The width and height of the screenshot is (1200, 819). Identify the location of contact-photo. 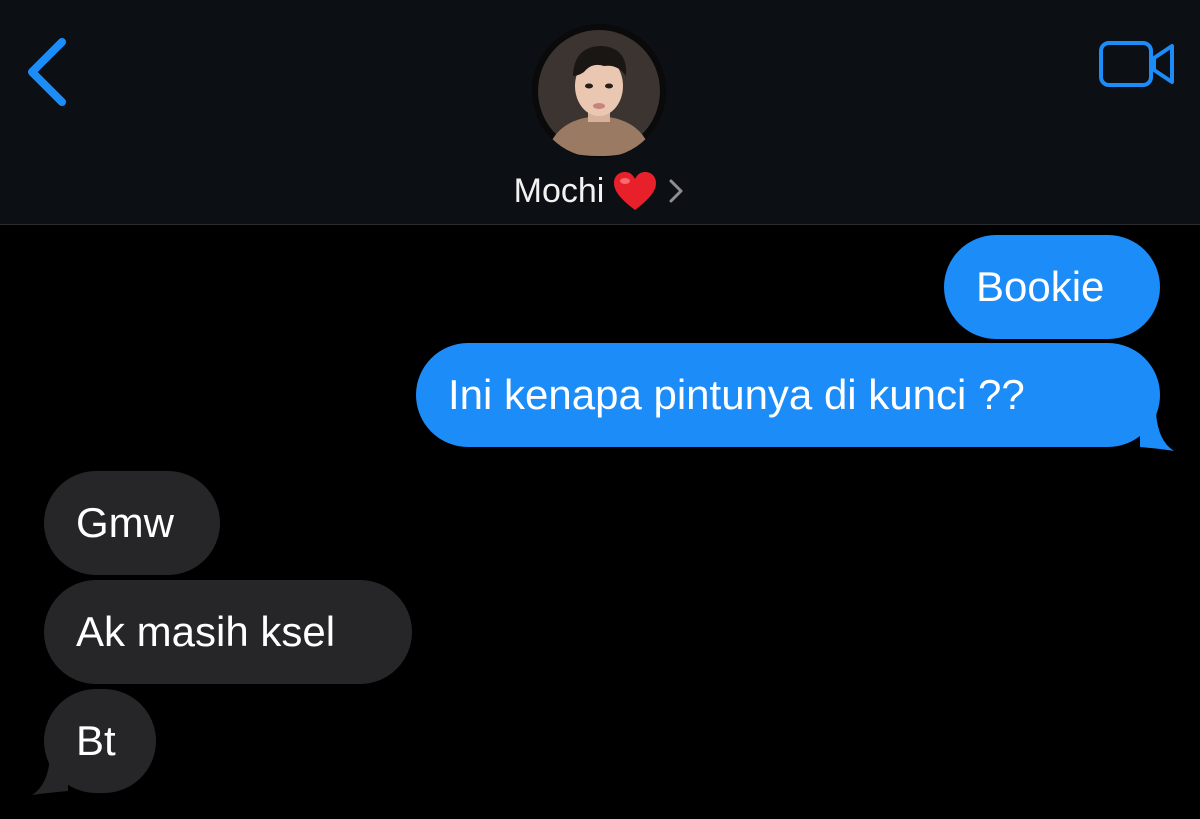
(599, 91).